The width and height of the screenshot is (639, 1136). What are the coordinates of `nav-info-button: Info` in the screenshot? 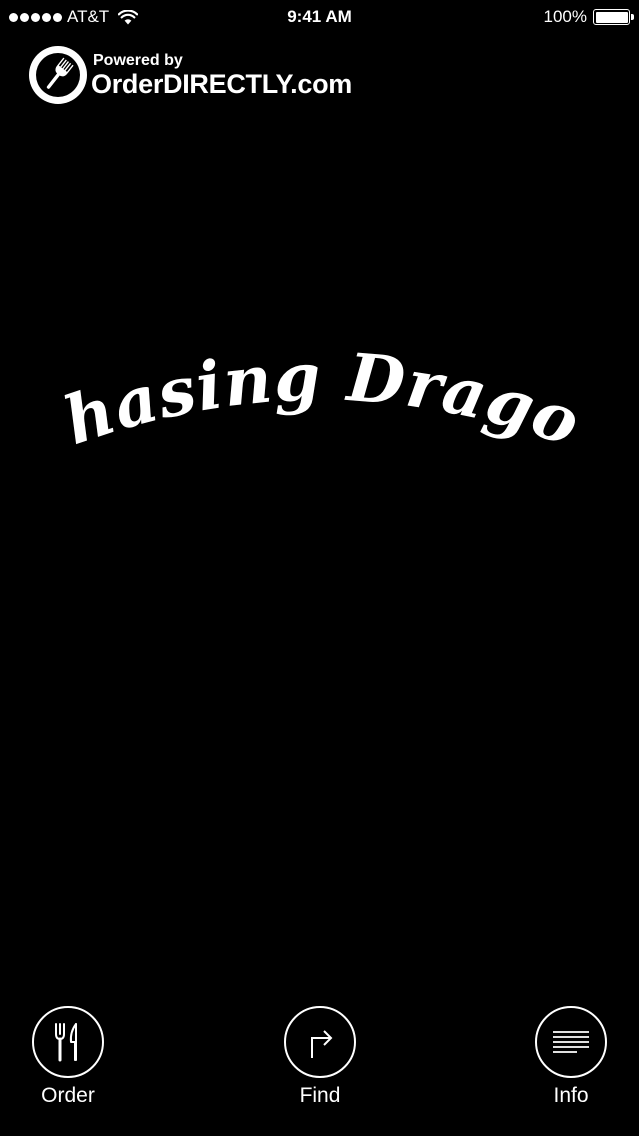 It's located at (571, 1057).